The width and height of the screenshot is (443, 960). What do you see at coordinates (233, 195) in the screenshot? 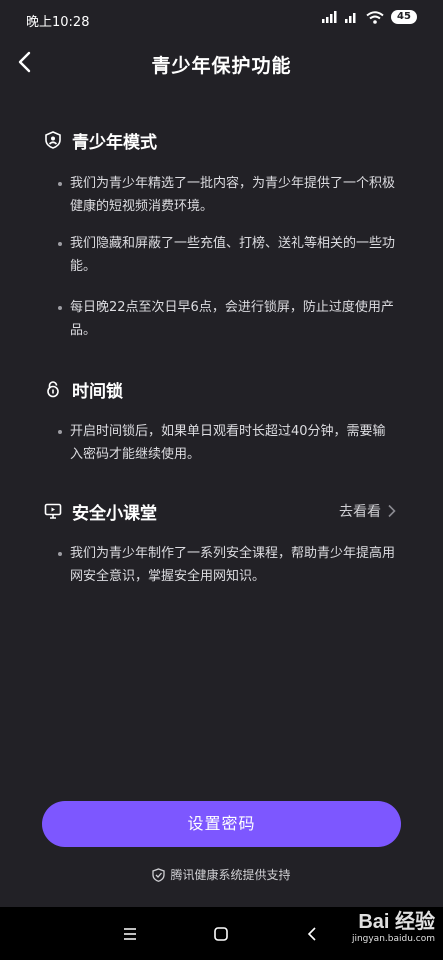
I see `bullet-text: 我们为青少年精选了一批内容，为青少年提供了一个积极健康的短视频消费环境。` at bounding box center [233, 195].